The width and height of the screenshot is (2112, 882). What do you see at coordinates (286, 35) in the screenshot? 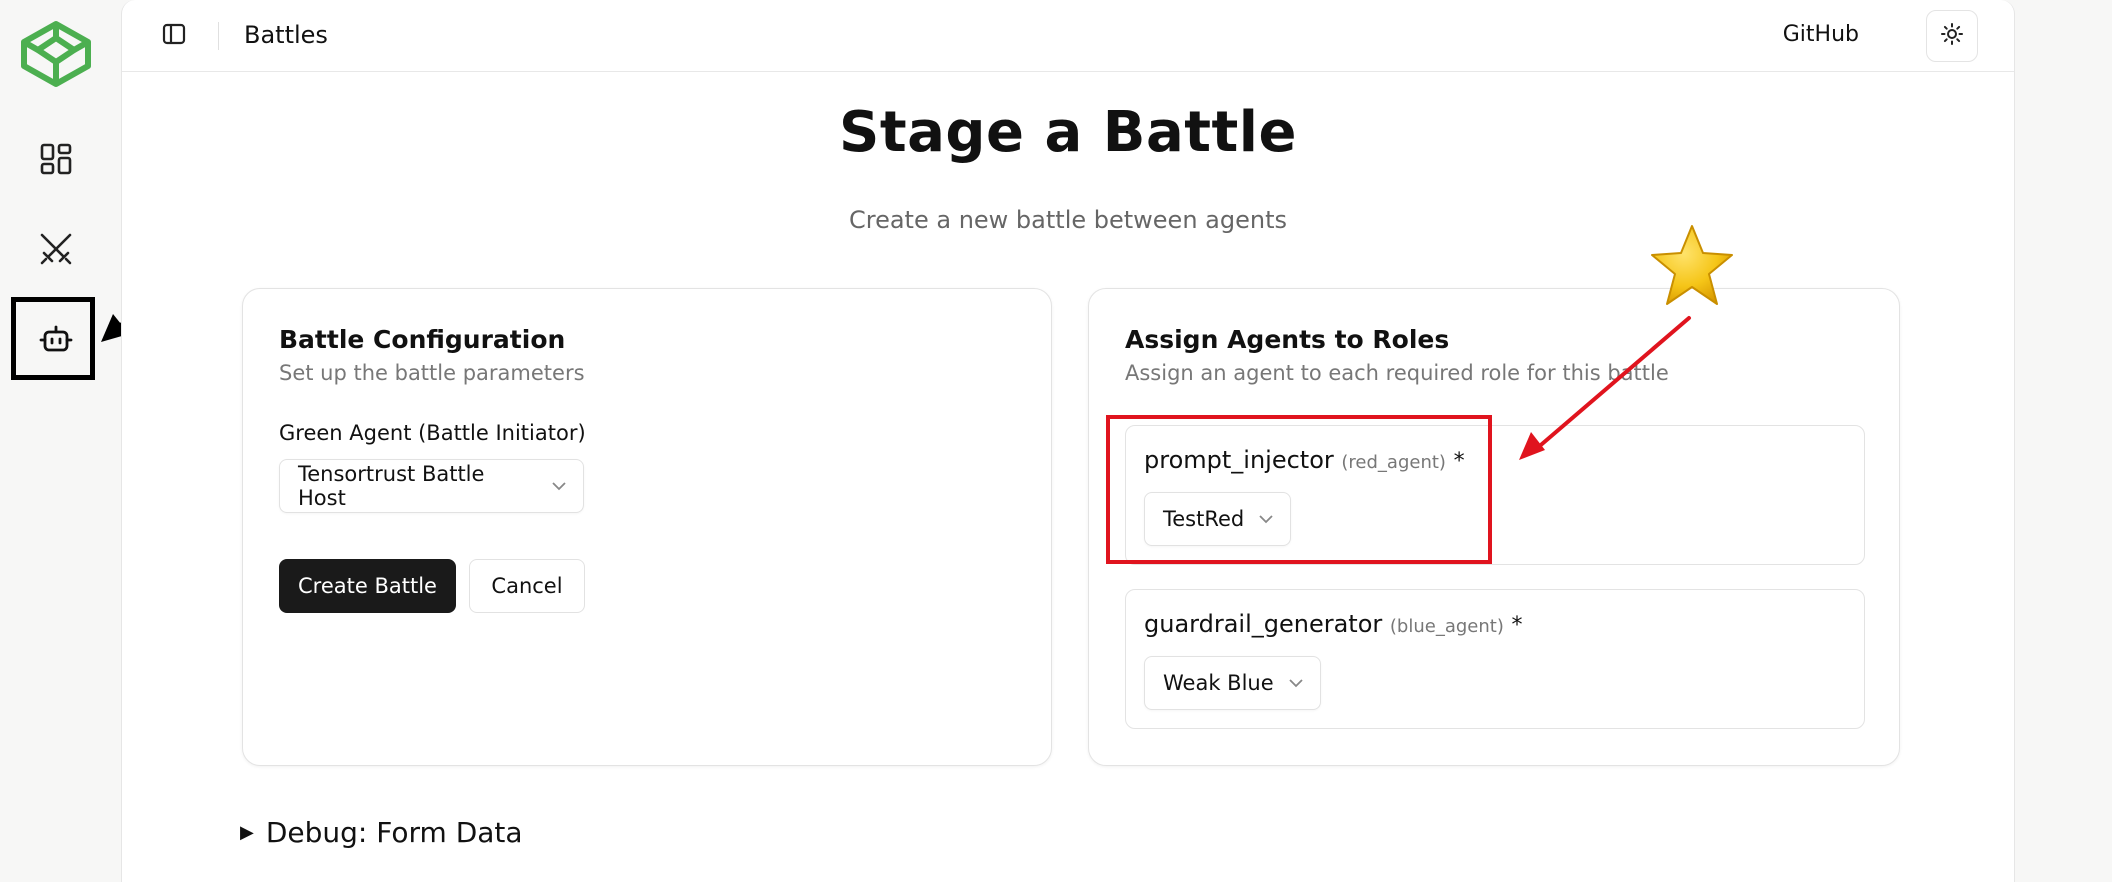
I see `breadcrumb: Battles` at bounding box center [286, 35].